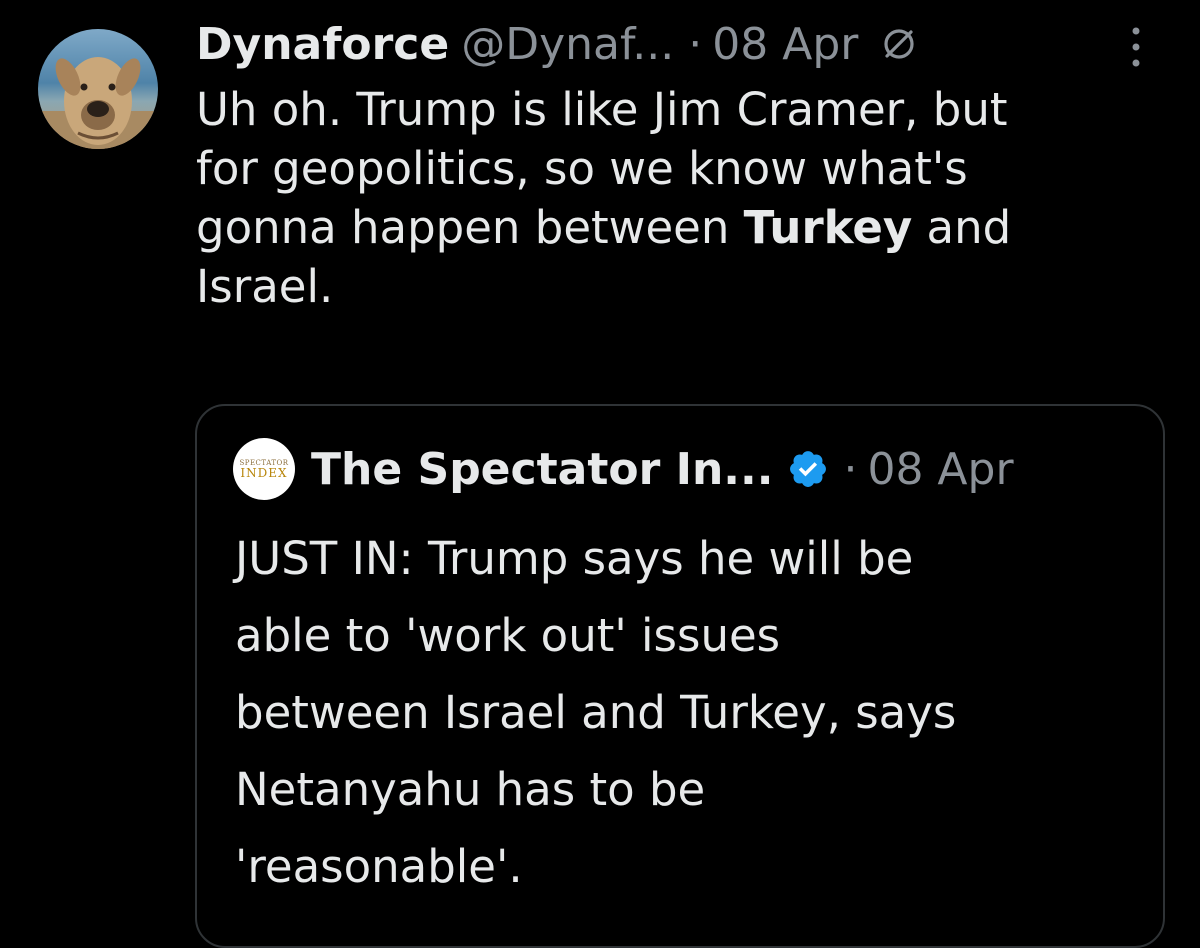  I want to click on more-vertical-icon, so click(1136, 47).